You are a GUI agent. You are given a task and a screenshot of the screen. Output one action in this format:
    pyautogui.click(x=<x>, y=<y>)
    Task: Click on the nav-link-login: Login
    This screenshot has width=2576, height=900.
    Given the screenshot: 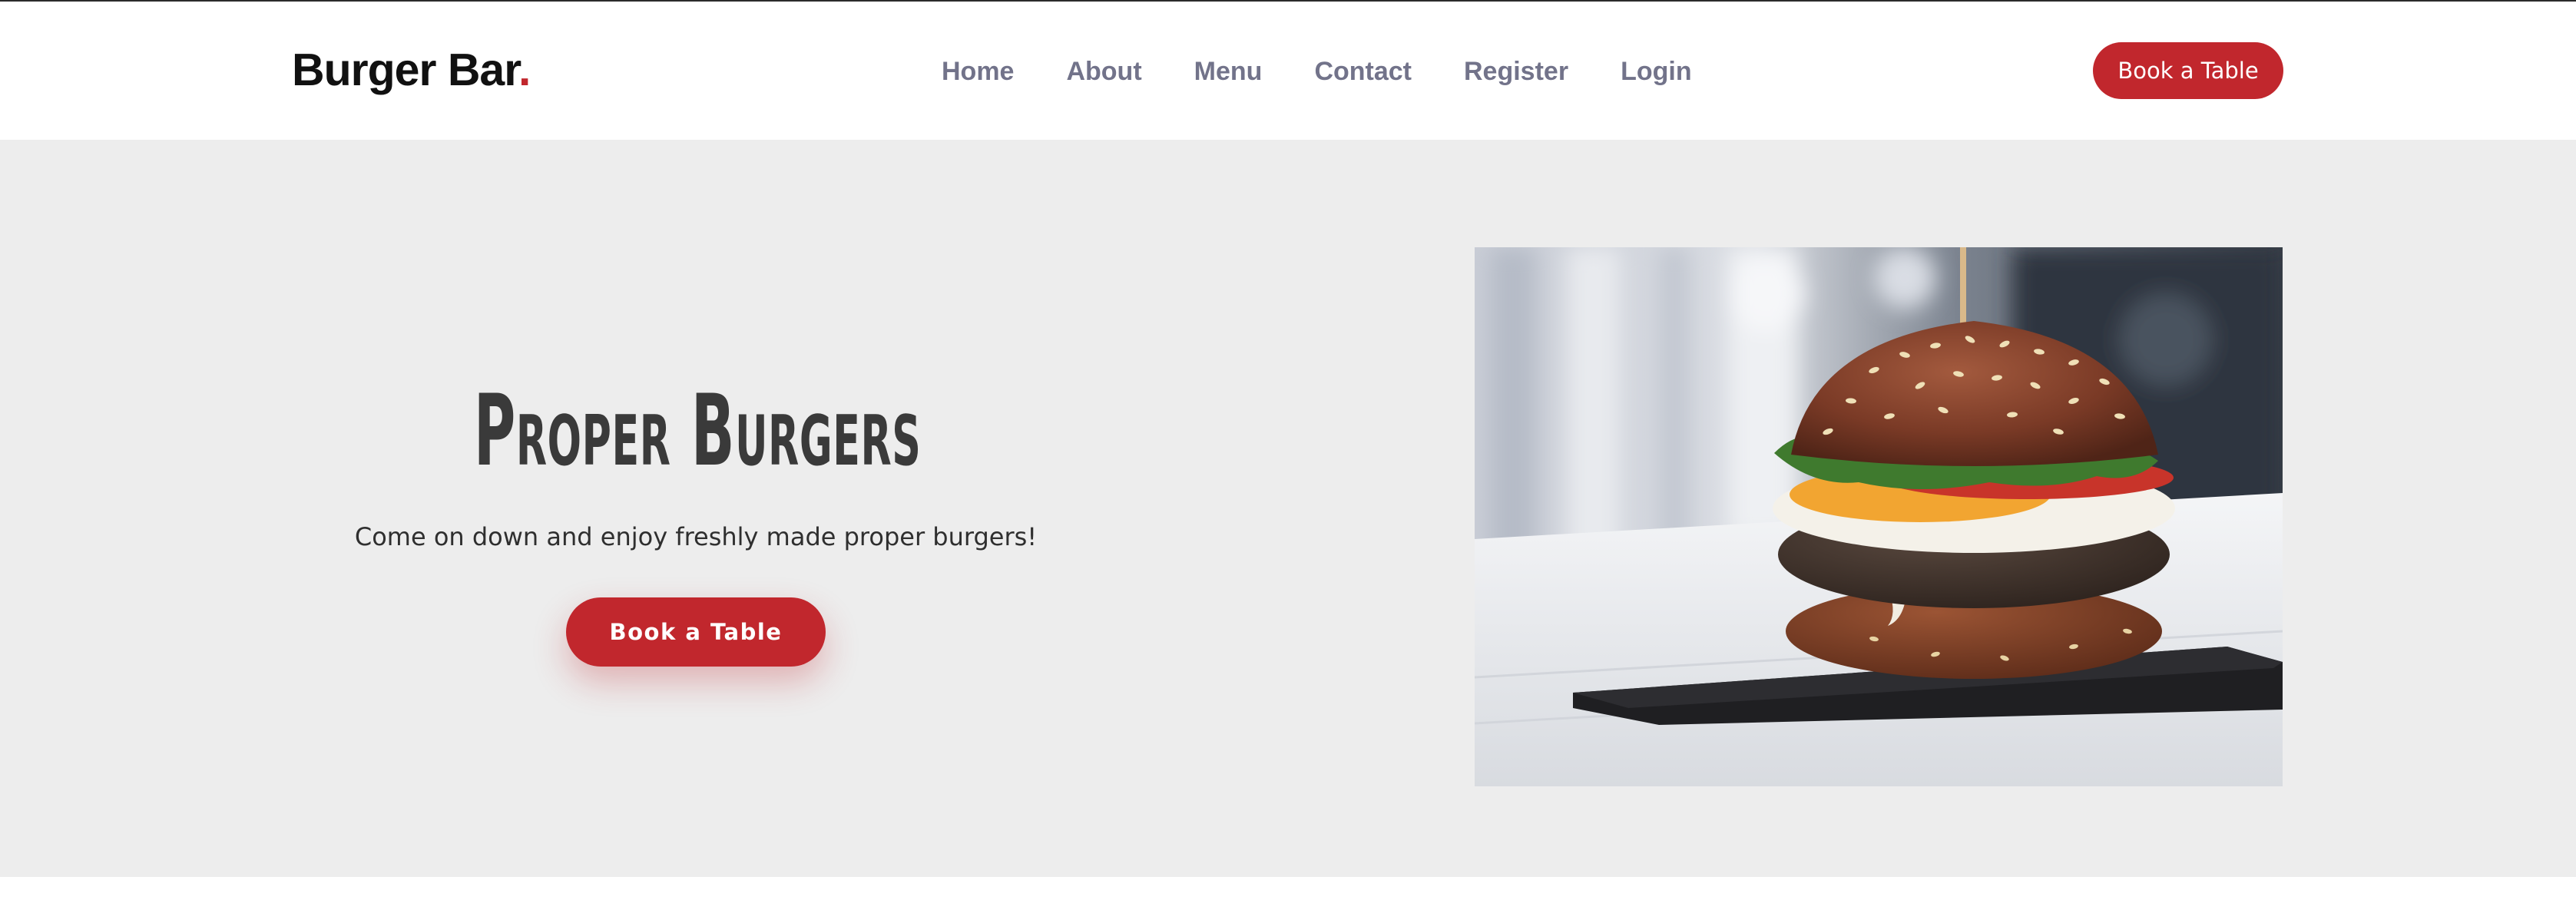 What is the action you would take?
    pyautogui.click(x=1656, y=72)
    